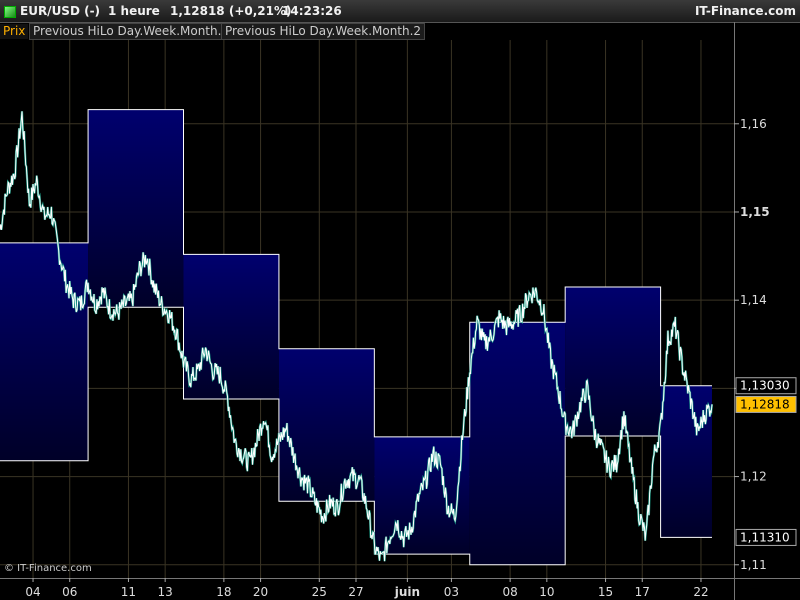  I want to click on quote-label: 1,12818 (+0,21%), so click(231, 11).